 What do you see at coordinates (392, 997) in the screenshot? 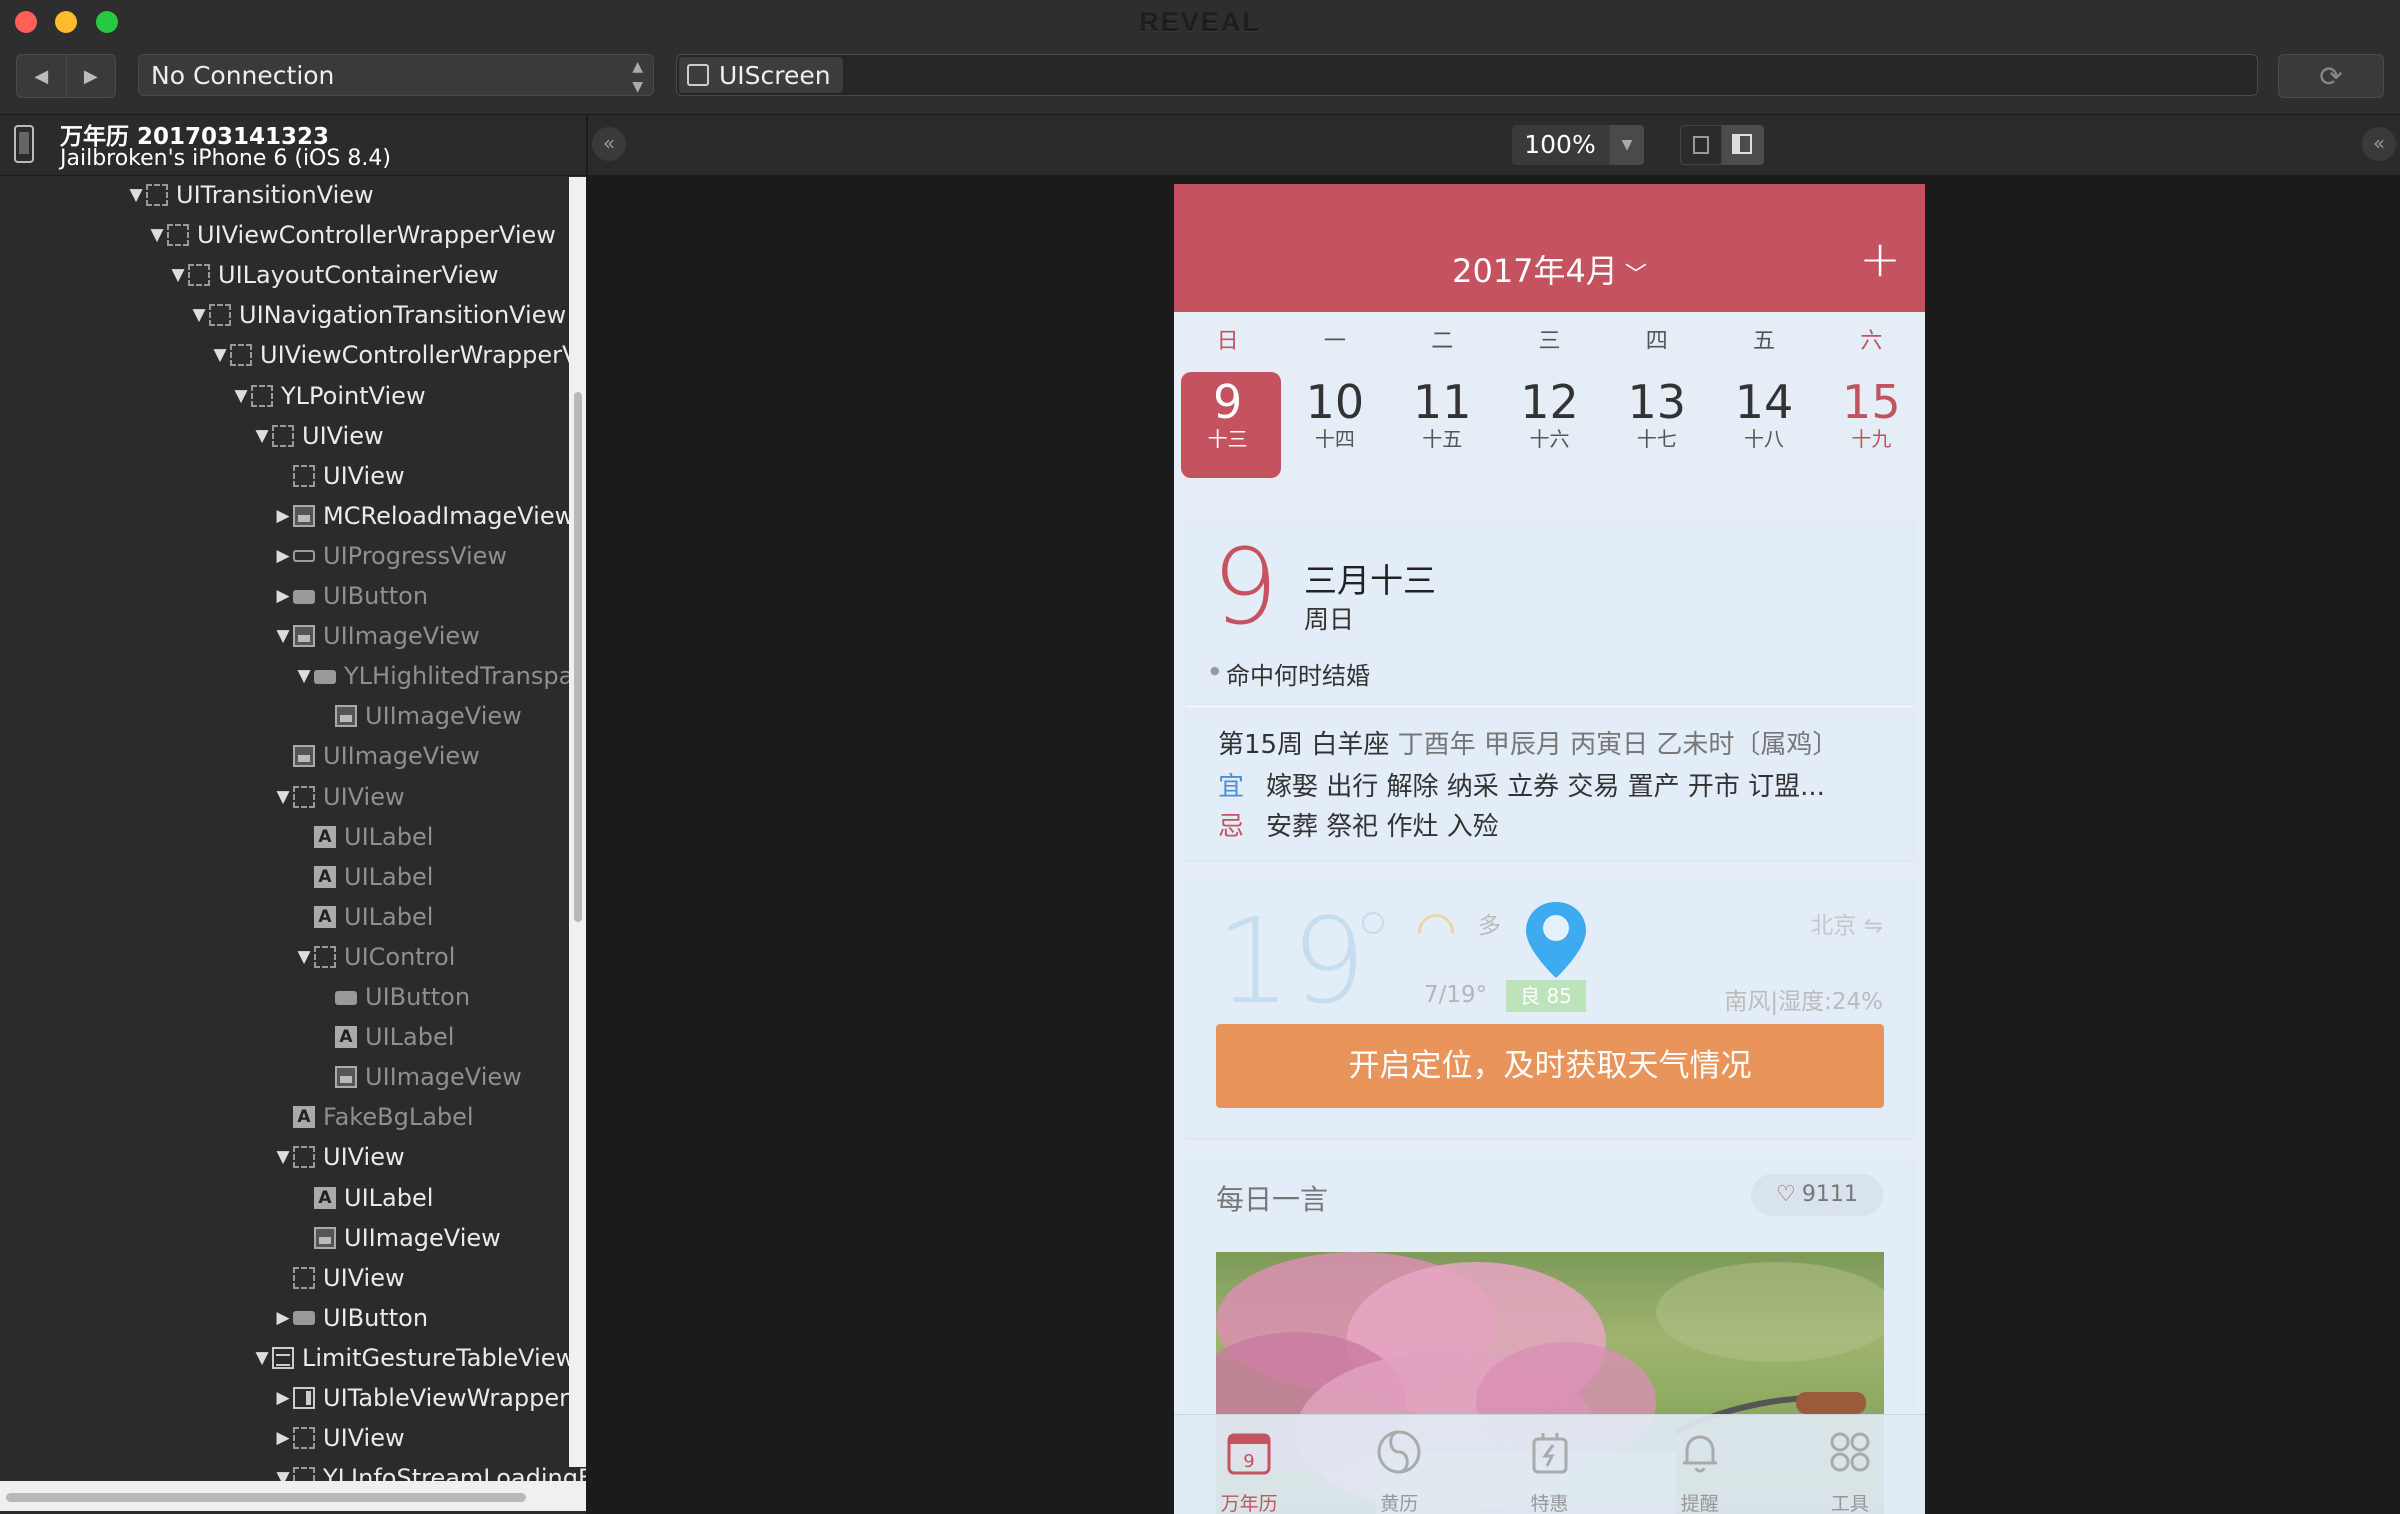
I see `tree-node: UIButton` at bounding box center [392, 997].